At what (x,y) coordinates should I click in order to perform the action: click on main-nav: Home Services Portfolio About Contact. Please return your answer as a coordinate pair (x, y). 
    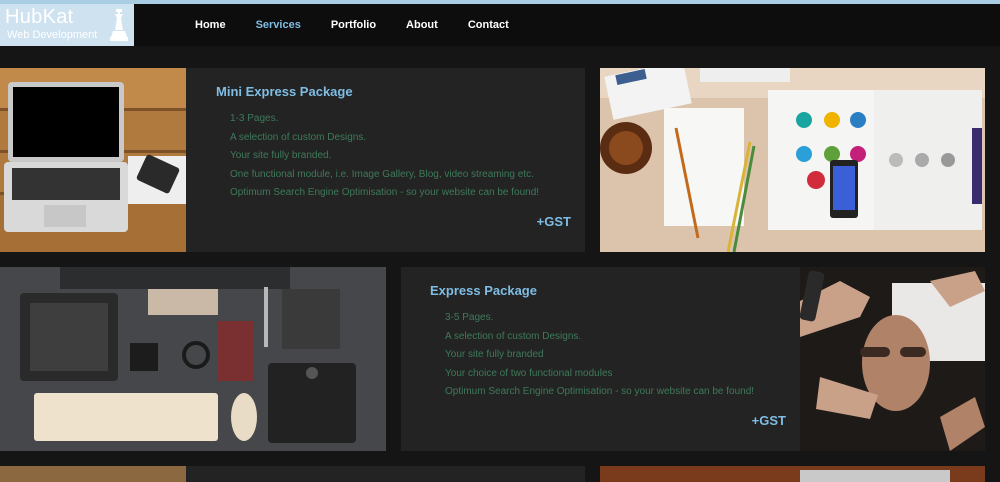
    Looking at the image, I should click on (352, 25).